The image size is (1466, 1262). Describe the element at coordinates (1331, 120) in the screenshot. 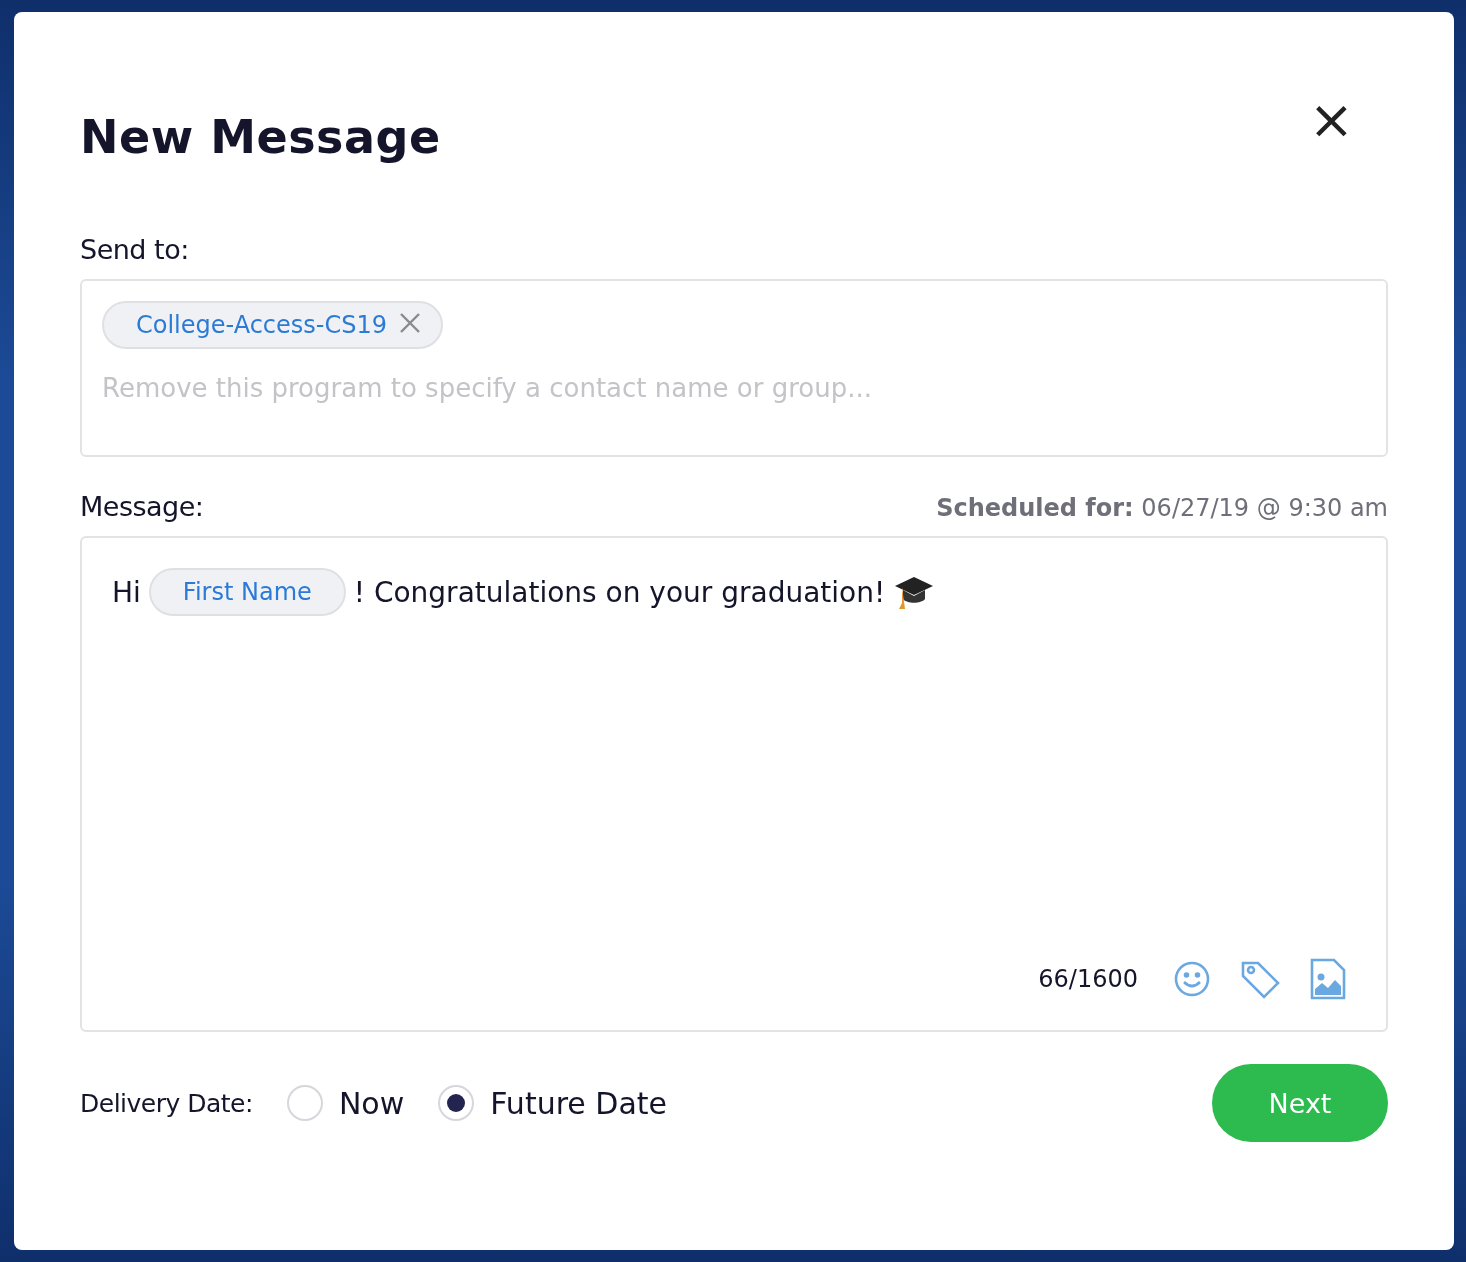

I see `close-button: ×` at that location.